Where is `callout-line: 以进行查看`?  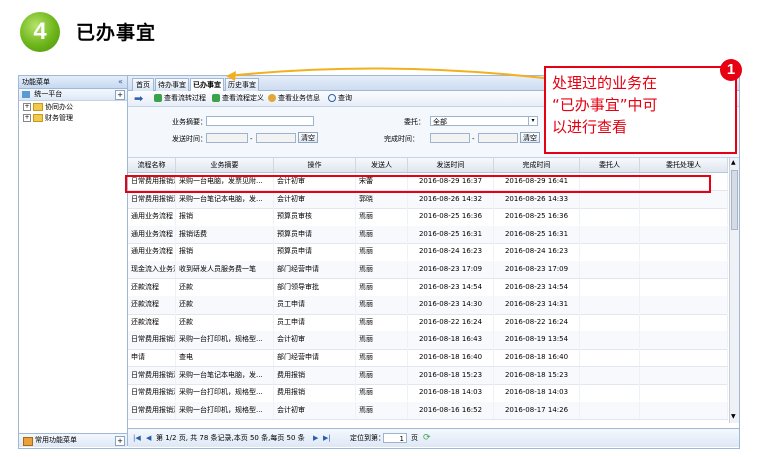
callout-line: 以进行查看 is located at coordinates (590, 127).